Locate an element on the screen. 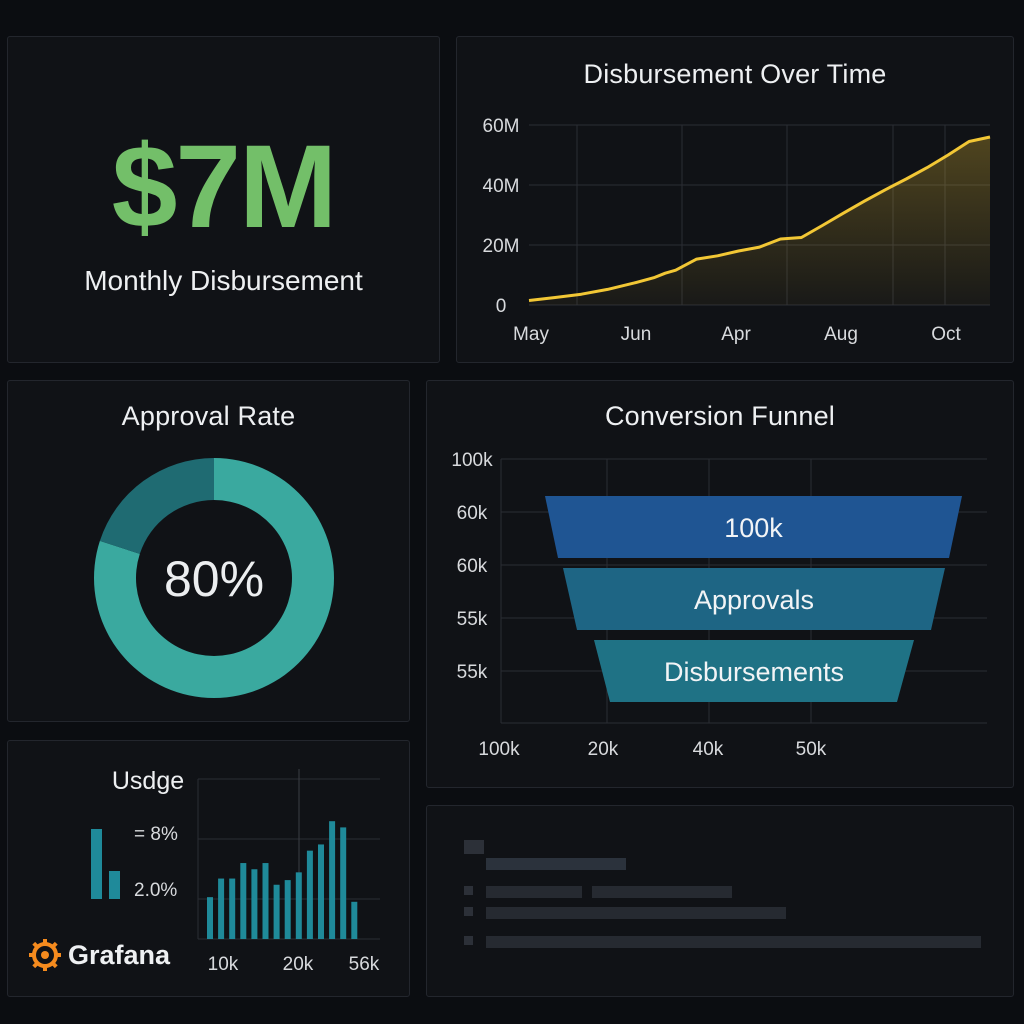 The height and width of the screenshot is (1024, 1024). funnel-stage-label: Approvals is located at coordinates (754, 600).